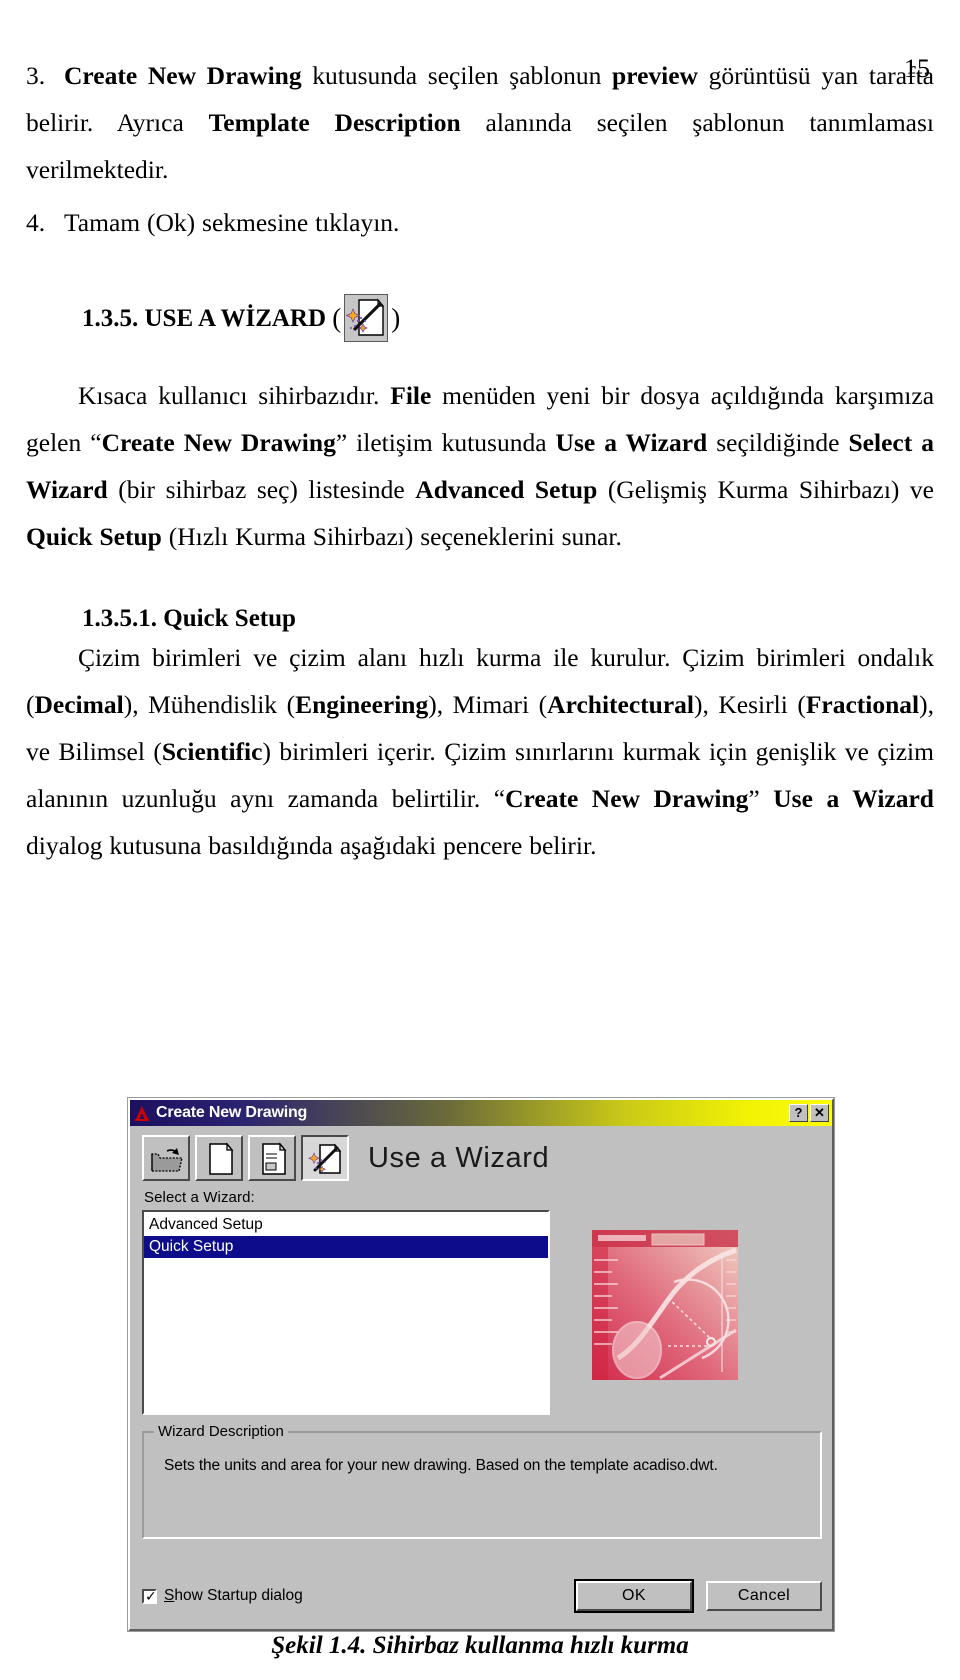 Image resolution: width=960 pixels, height=1680 pixels. What do you see at coordinates (229, 618) in the screenshot?
I see `subheading-title: Quick Setup` at bounding box center [229, 618].